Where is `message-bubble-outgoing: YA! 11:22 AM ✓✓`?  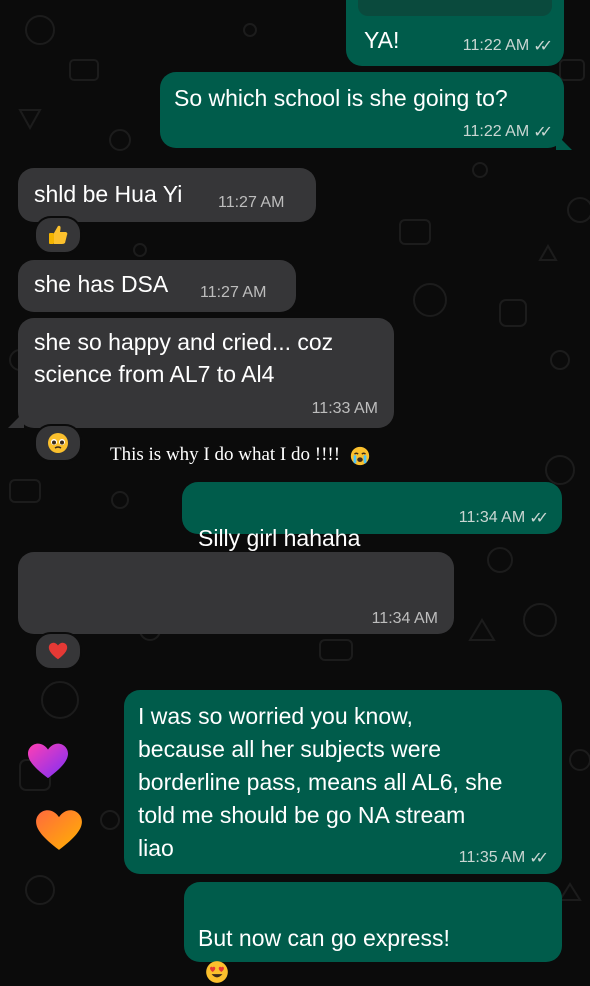
message-bubble-outgoing: YA! 11:22 AM ✓✓ is located at coordinates (455, 33).